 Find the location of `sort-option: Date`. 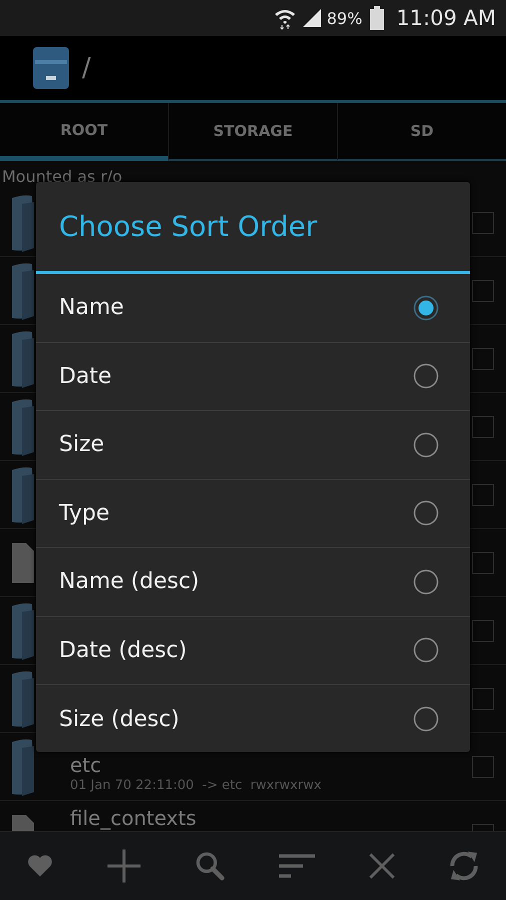

sort-option: Date is located at coordinates (253, 376).